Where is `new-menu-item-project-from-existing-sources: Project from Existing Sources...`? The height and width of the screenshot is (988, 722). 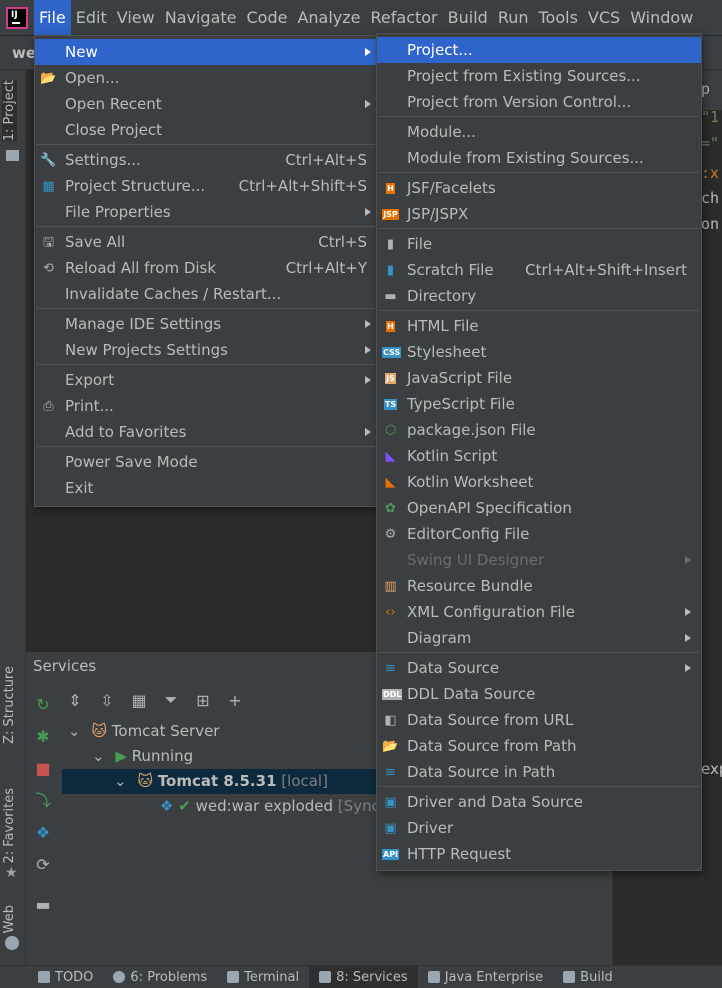
new-menu-item-project-from-existing-sources: Project from Existing Sources... is located at coordinates (539, 76).